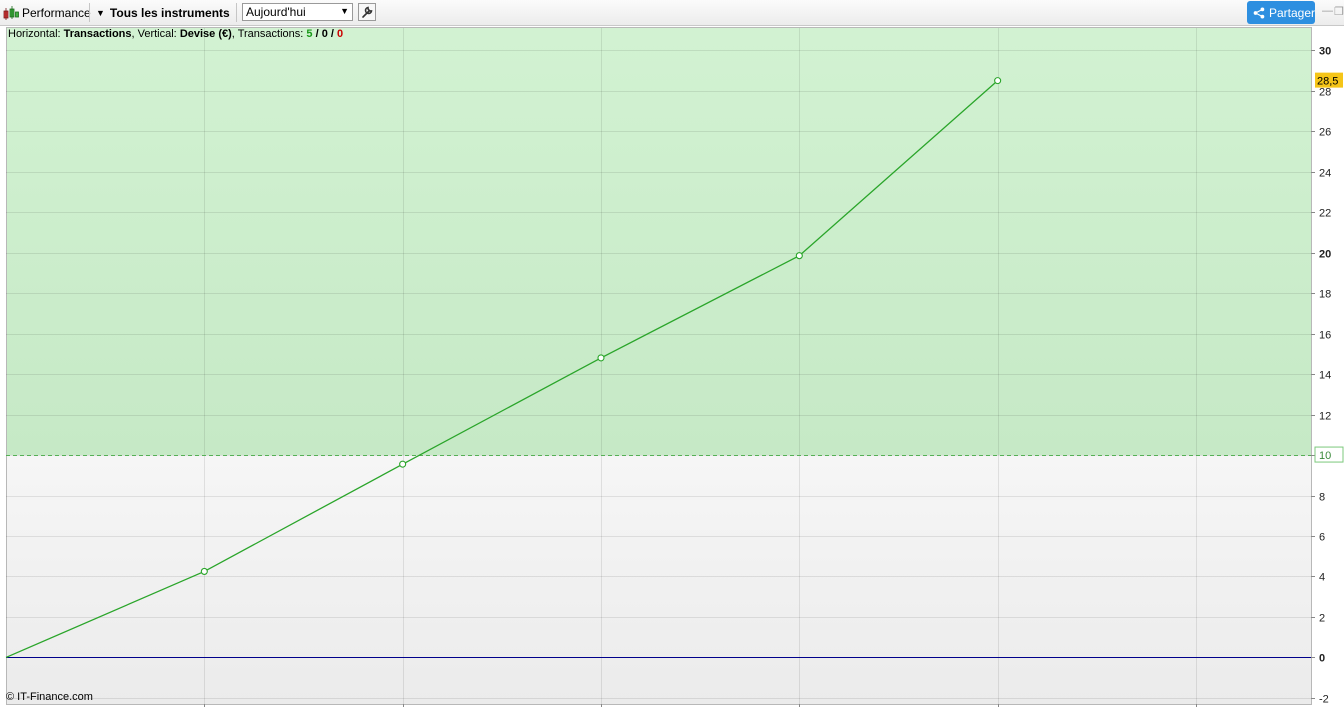  I want to click on transactions-loss-count: 0, so click(340, 34).